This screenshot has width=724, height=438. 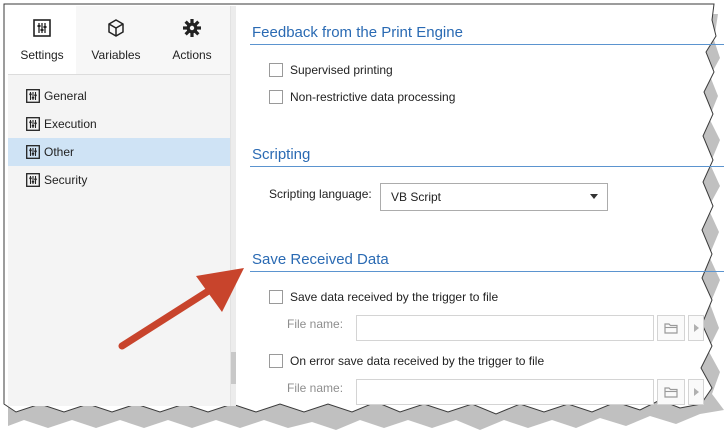 I want to click on nav-item-security-label: Security, so click(x=66, y=180).